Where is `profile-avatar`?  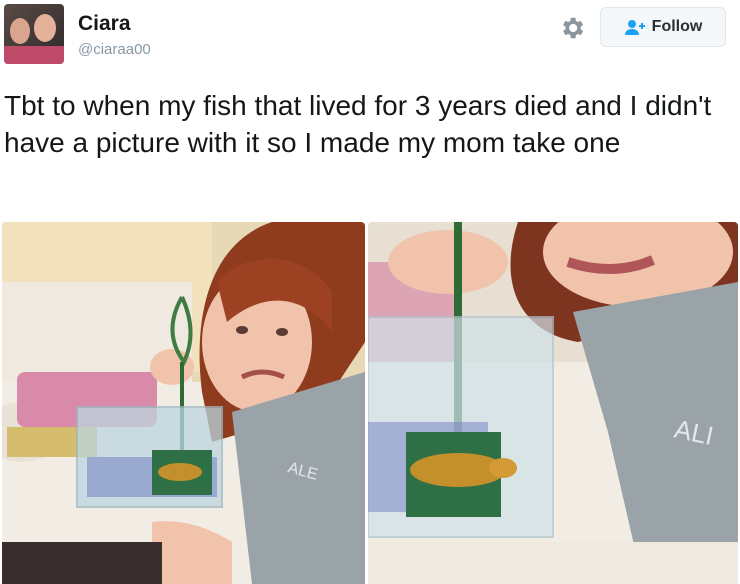 profile-avatar is located at coordinates (34, 34).